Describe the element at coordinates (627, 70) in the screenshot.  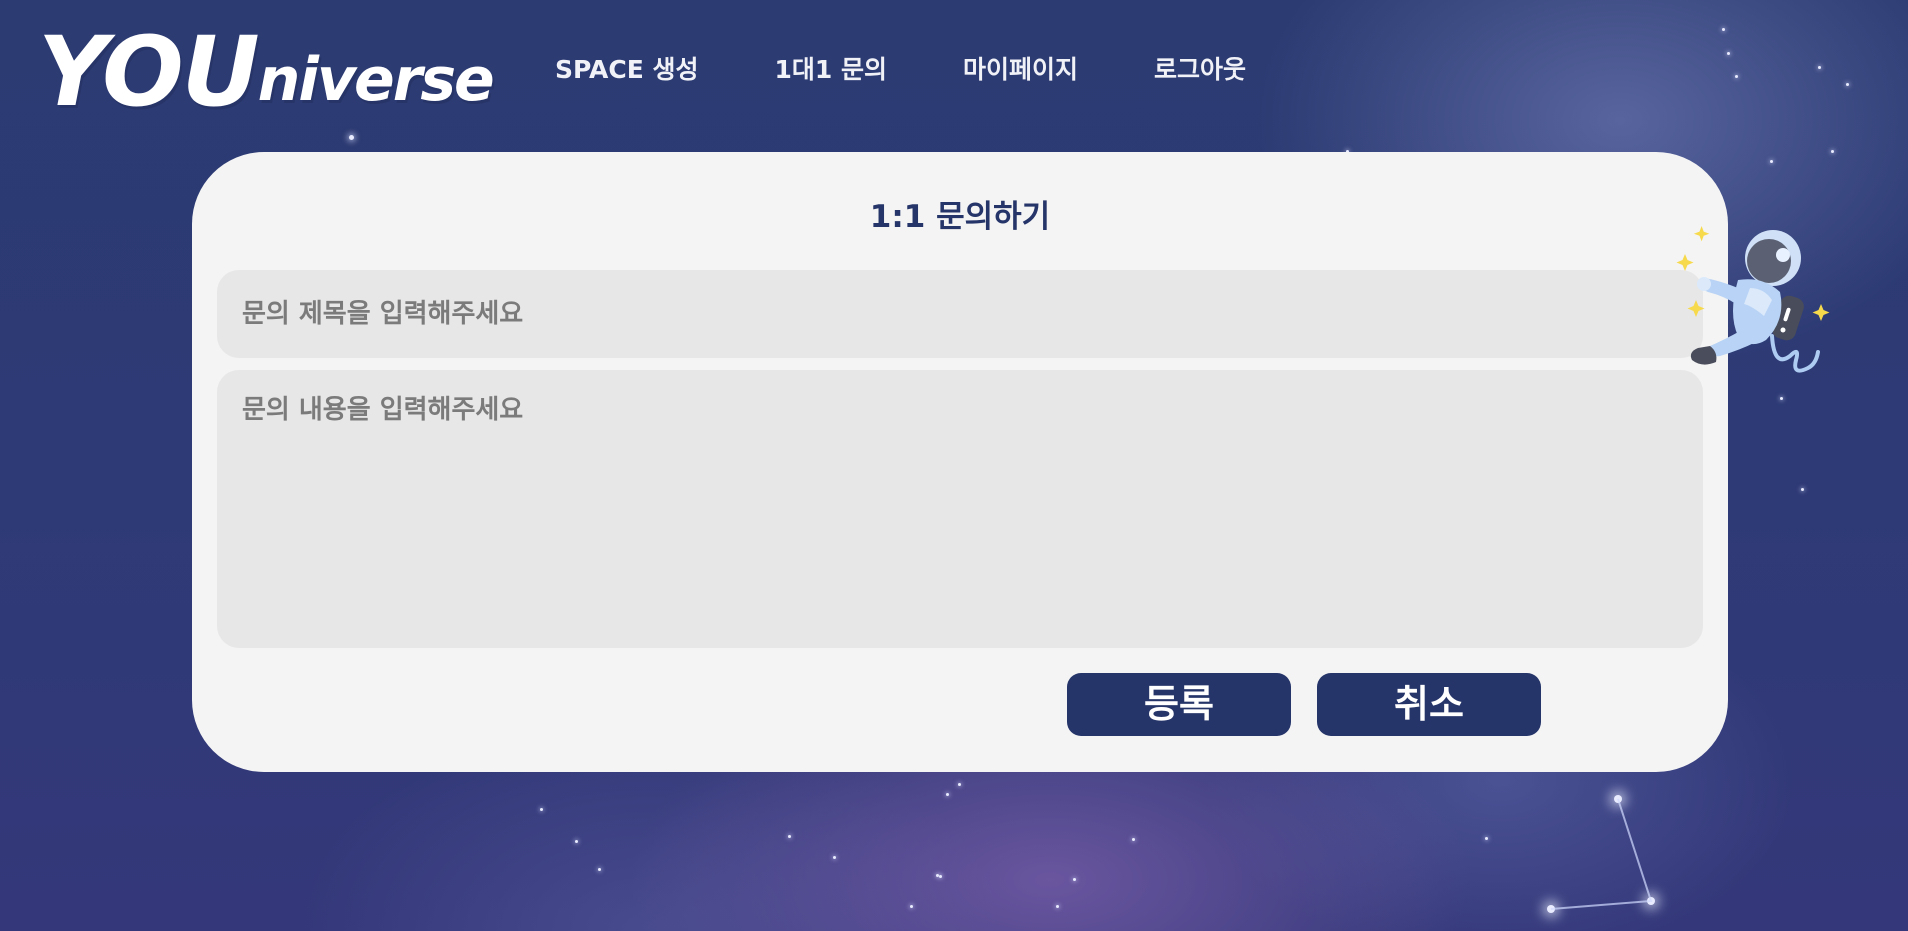
I see `nav-space-create: SPACE 생성` at that location.